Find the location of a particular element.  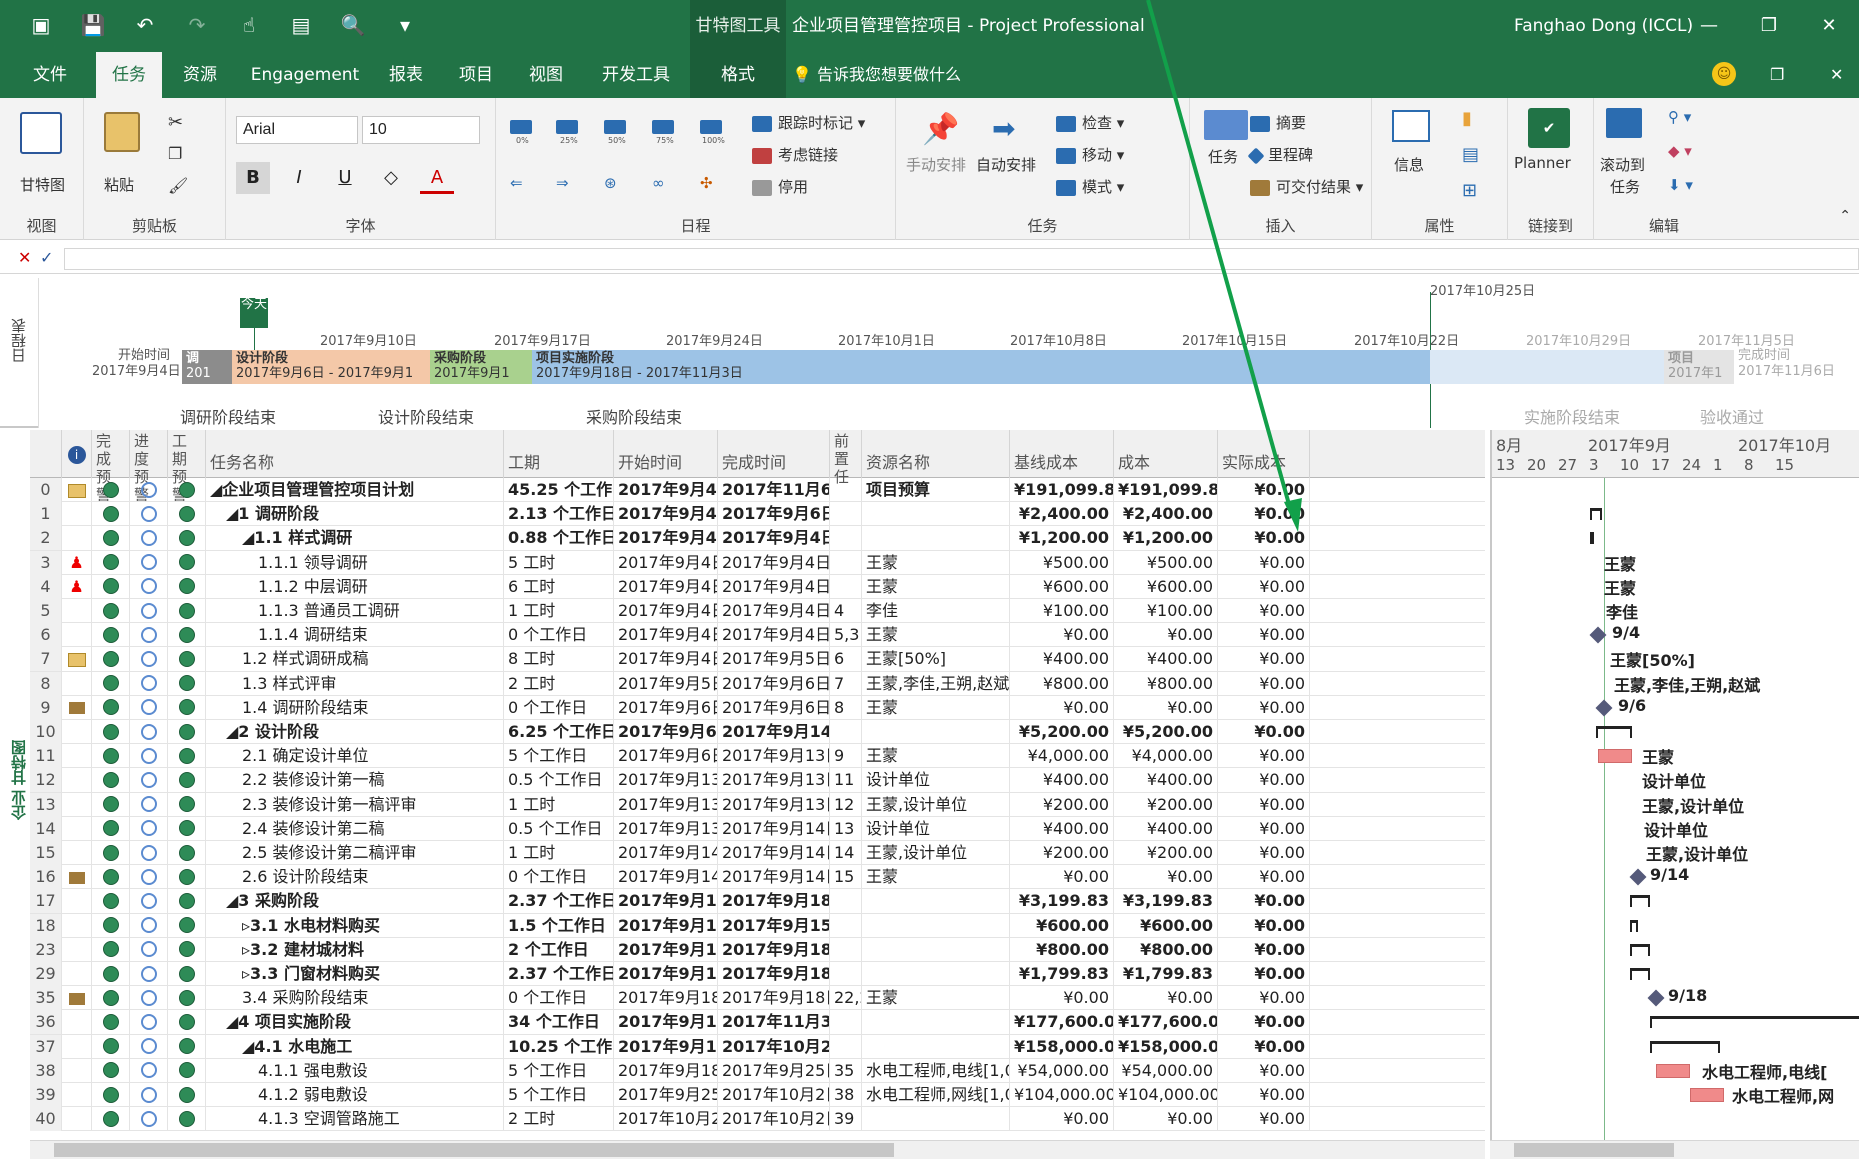

predecessors-cell: 8 is located at coordinates (846, 707).